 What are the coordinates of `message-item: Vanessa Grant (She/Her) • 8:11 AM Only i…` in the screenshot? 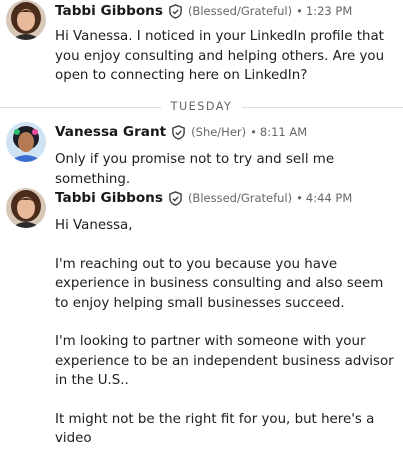 It's located at (201, 154).